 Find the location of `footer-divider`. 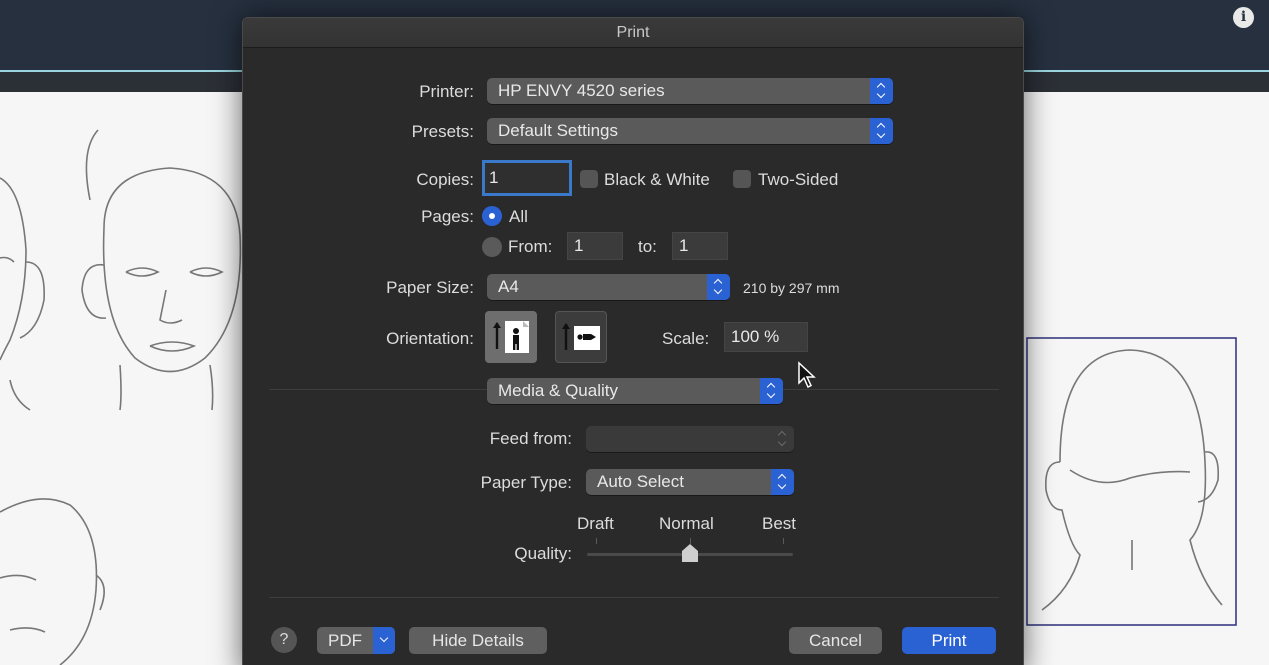

footer-divider is located at coordinates (634, 597).